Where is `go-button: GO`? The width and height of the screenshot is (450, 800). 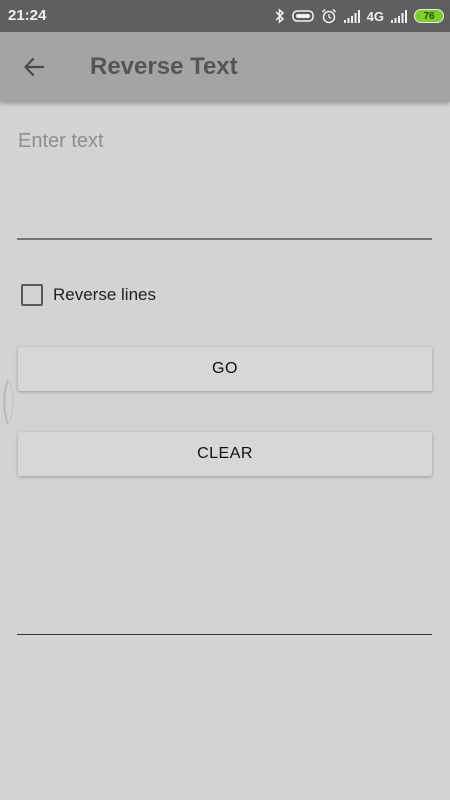
go-button: GO is located at coordinates (225, 369).